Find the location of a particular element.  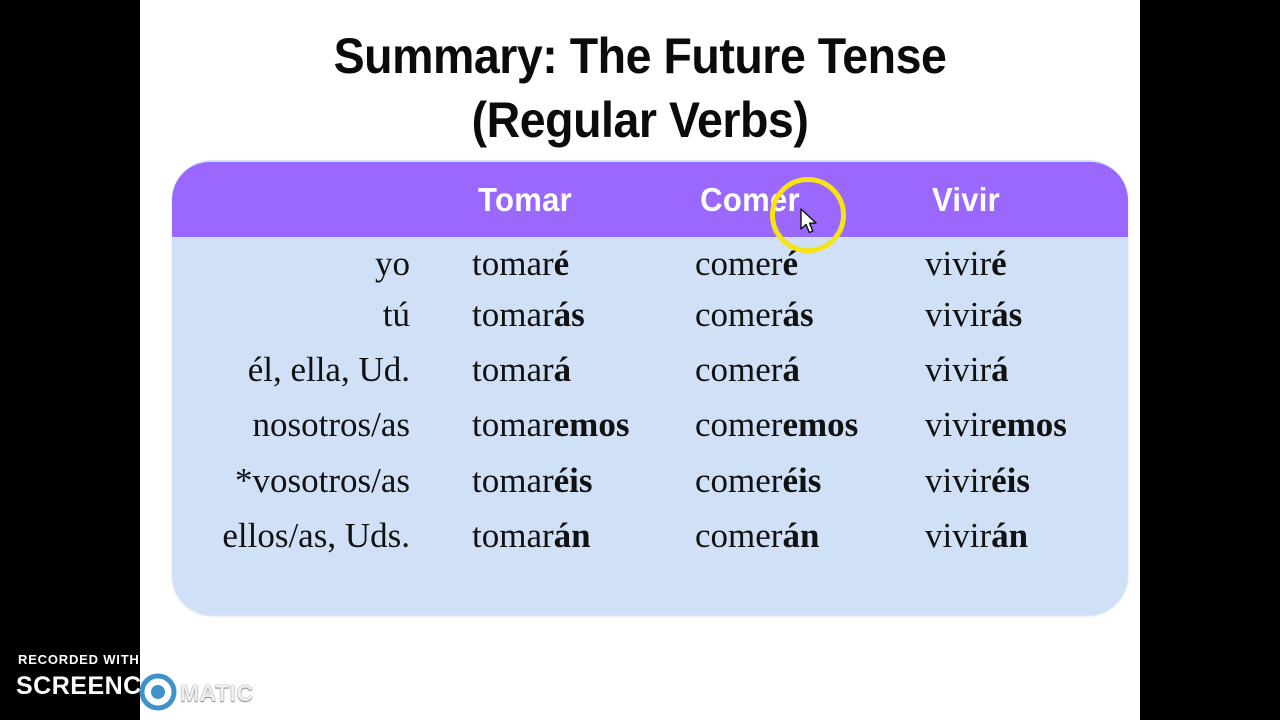

letterbox-left is located at coordinates (70, 360).